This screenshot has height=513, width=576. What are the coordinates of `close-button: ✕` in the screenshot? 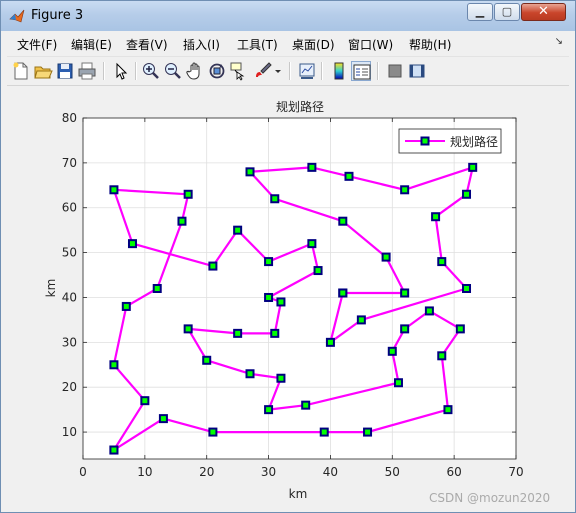 It's located at (543, 12).